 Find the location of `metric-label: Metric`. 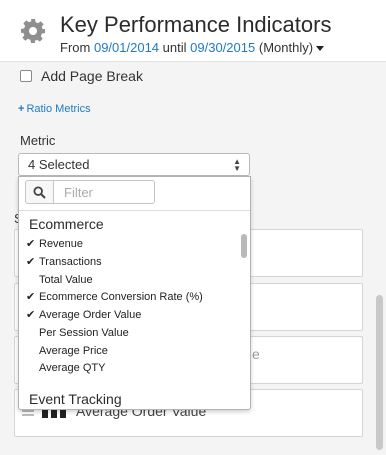

metric-label: Metric is located at coordinates (38, 140).